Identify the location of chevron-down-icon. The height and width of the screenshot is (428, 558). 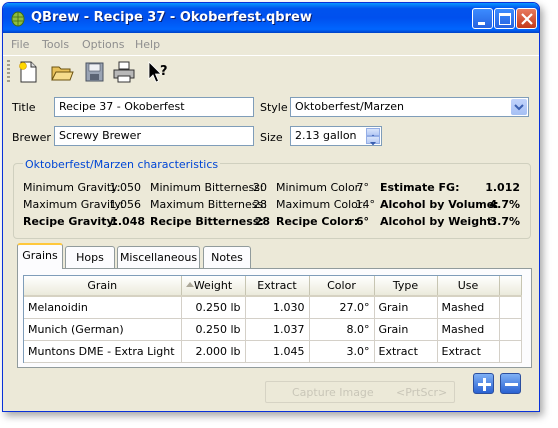
(519, 107).